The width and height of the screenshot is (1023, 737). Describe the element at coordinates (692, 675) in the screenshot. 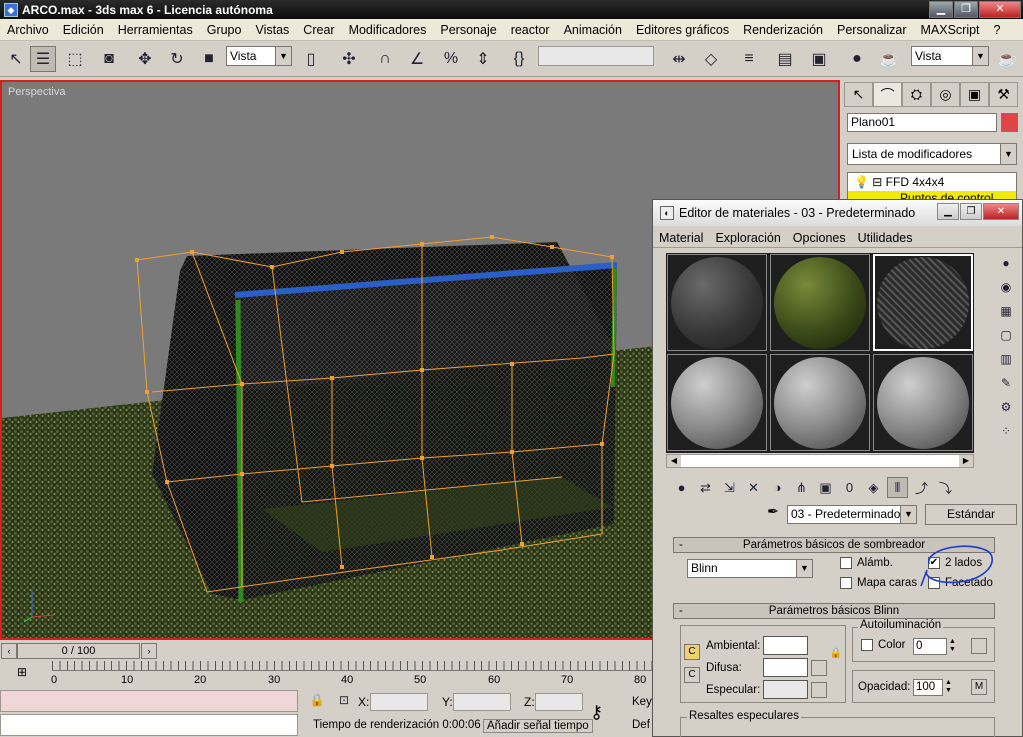

I see `lock-diffuse-specular-icon: C` at that location.